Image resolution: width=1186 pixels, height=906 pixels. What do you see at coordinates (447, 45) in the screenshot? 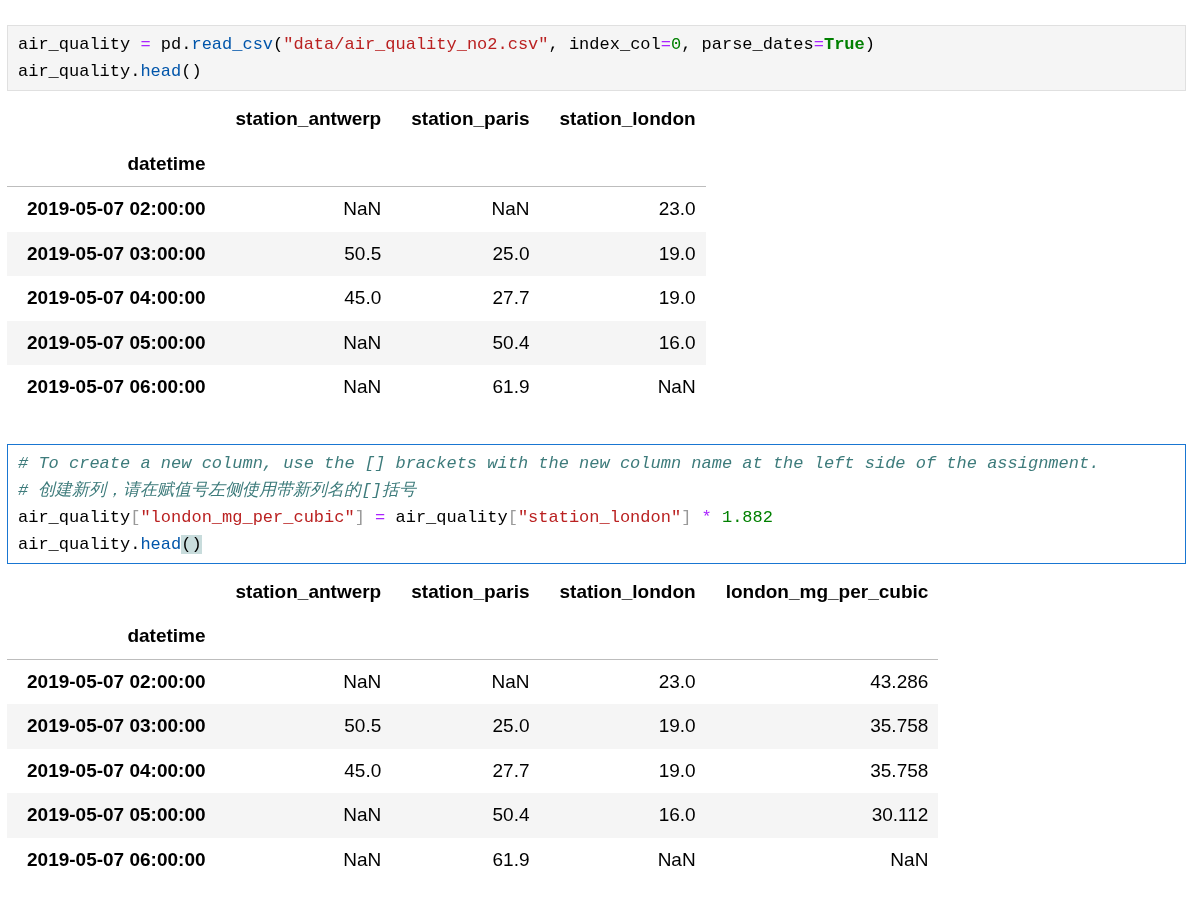
I see `code-line: air_quality = pd.read_csv("data/air_quality_no2.csv", index_col=0, parse_dates=True)` at bounding box center [447, 45].